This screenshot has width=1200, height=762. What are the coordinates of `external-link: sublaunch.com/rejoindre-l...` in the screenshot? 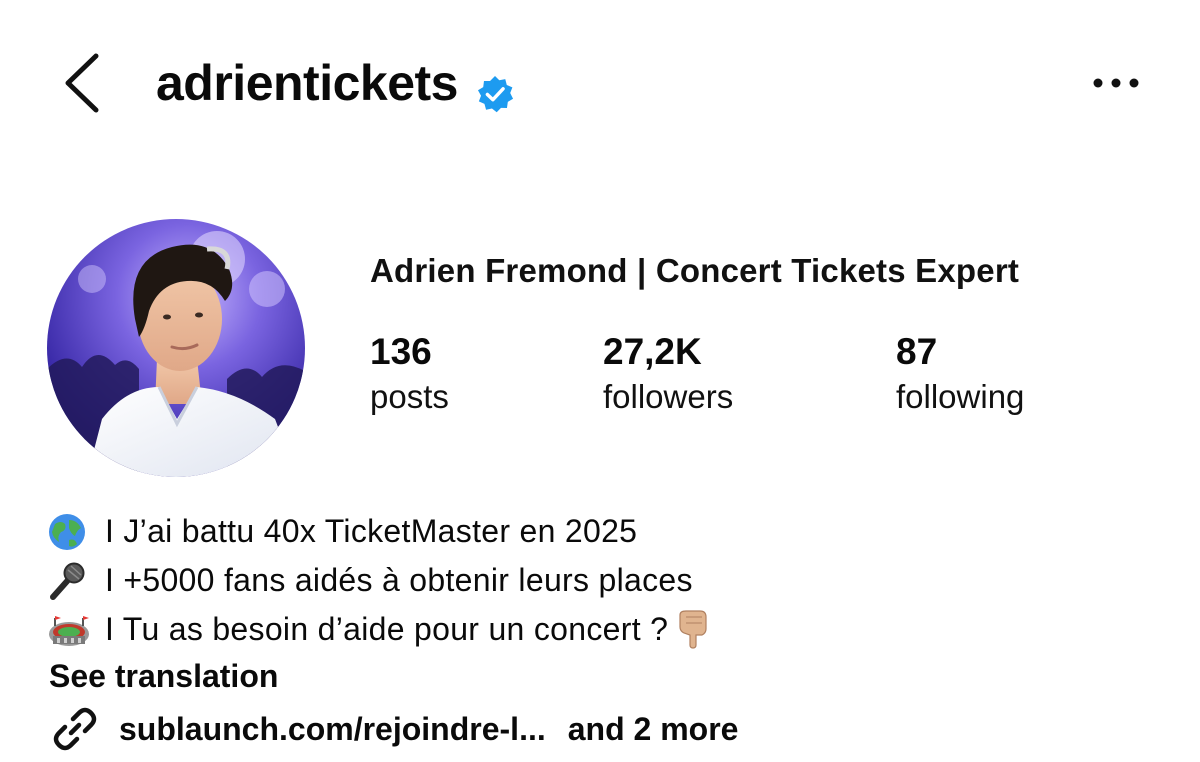 It's located at (332, 729).